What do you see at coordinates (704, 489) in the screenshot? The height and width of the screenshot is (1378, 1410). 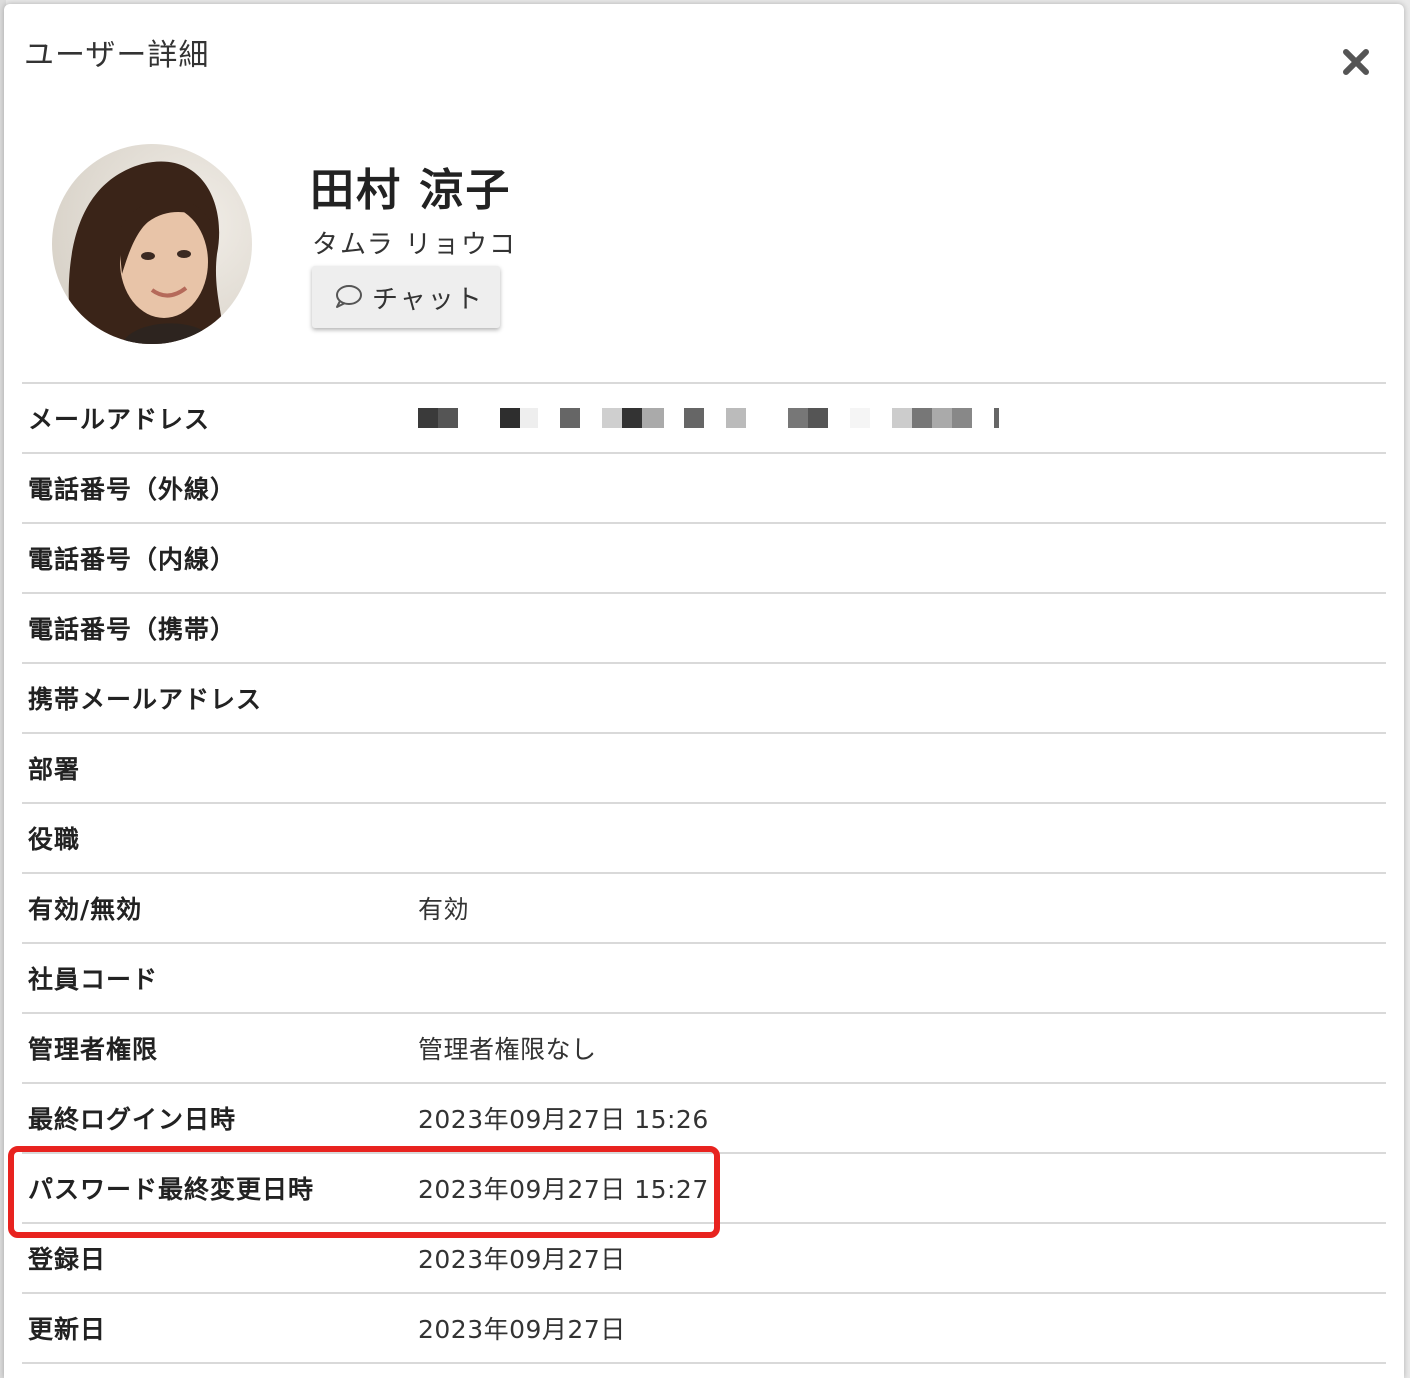 I see `table-row: 電話番号（外線）` at bounding box center [704, 489].